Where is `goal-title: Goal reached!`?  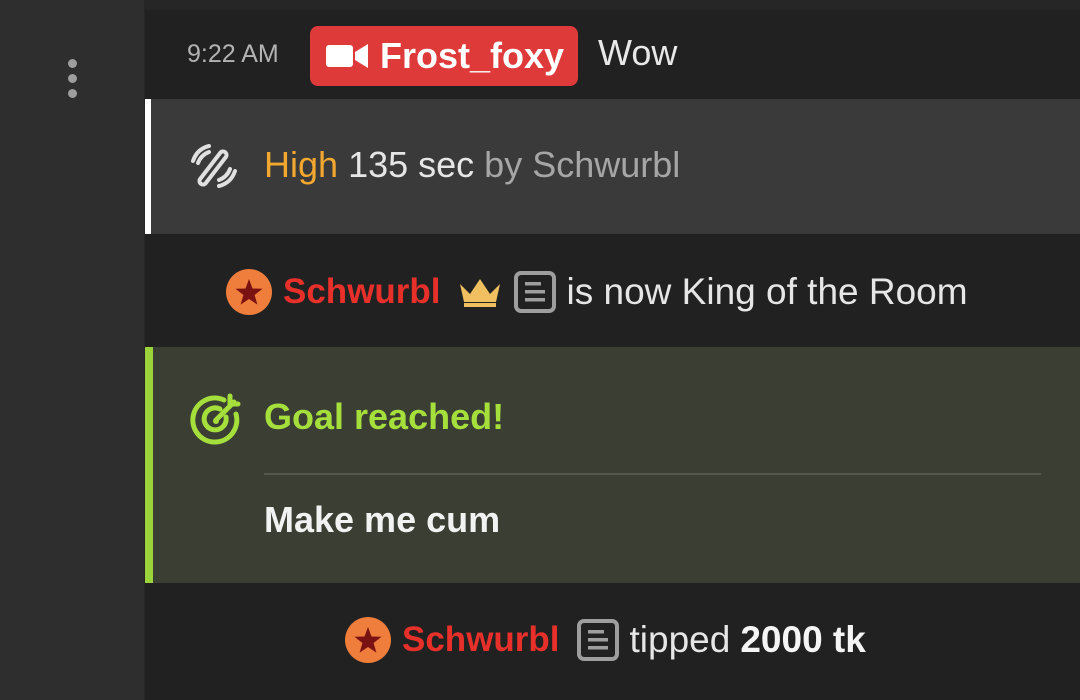
goal-title: Goal reached! is located at coordinates (384, 416).